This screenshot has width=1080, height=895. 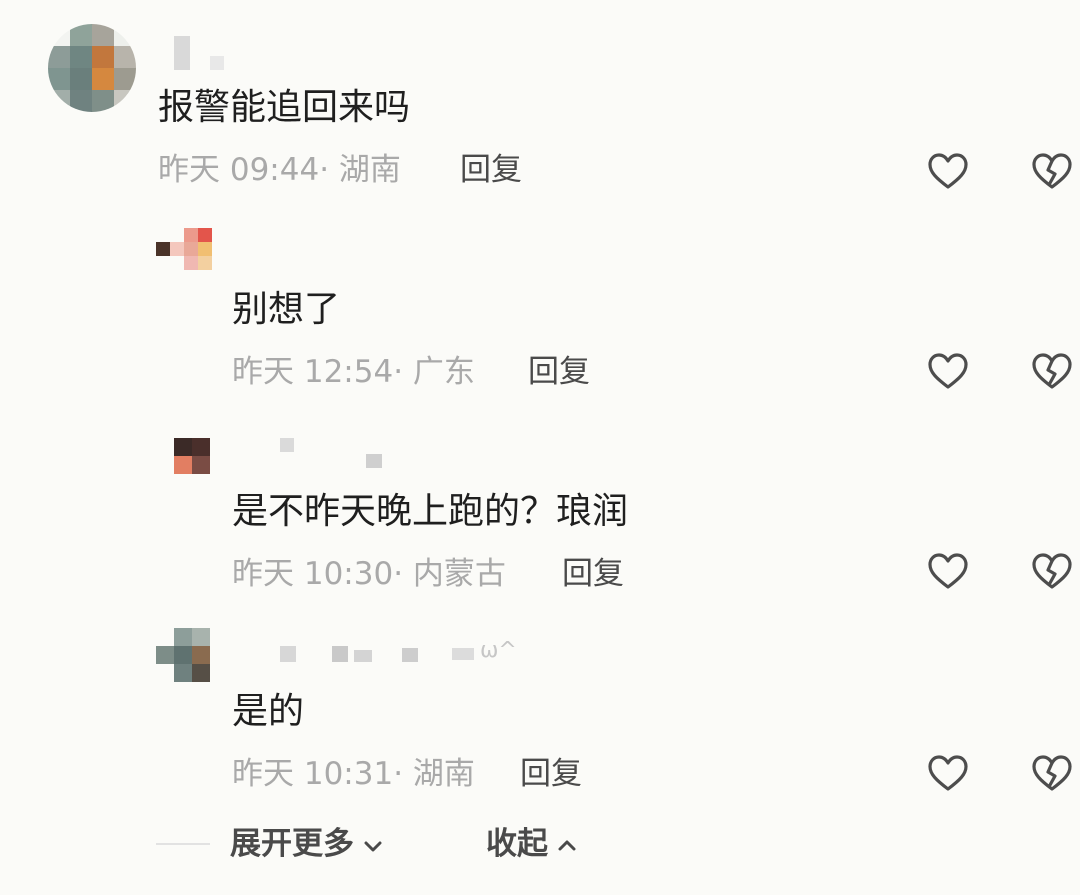 I want to click on comment-time: 昨天 10:31, so click(x=313, y=774).